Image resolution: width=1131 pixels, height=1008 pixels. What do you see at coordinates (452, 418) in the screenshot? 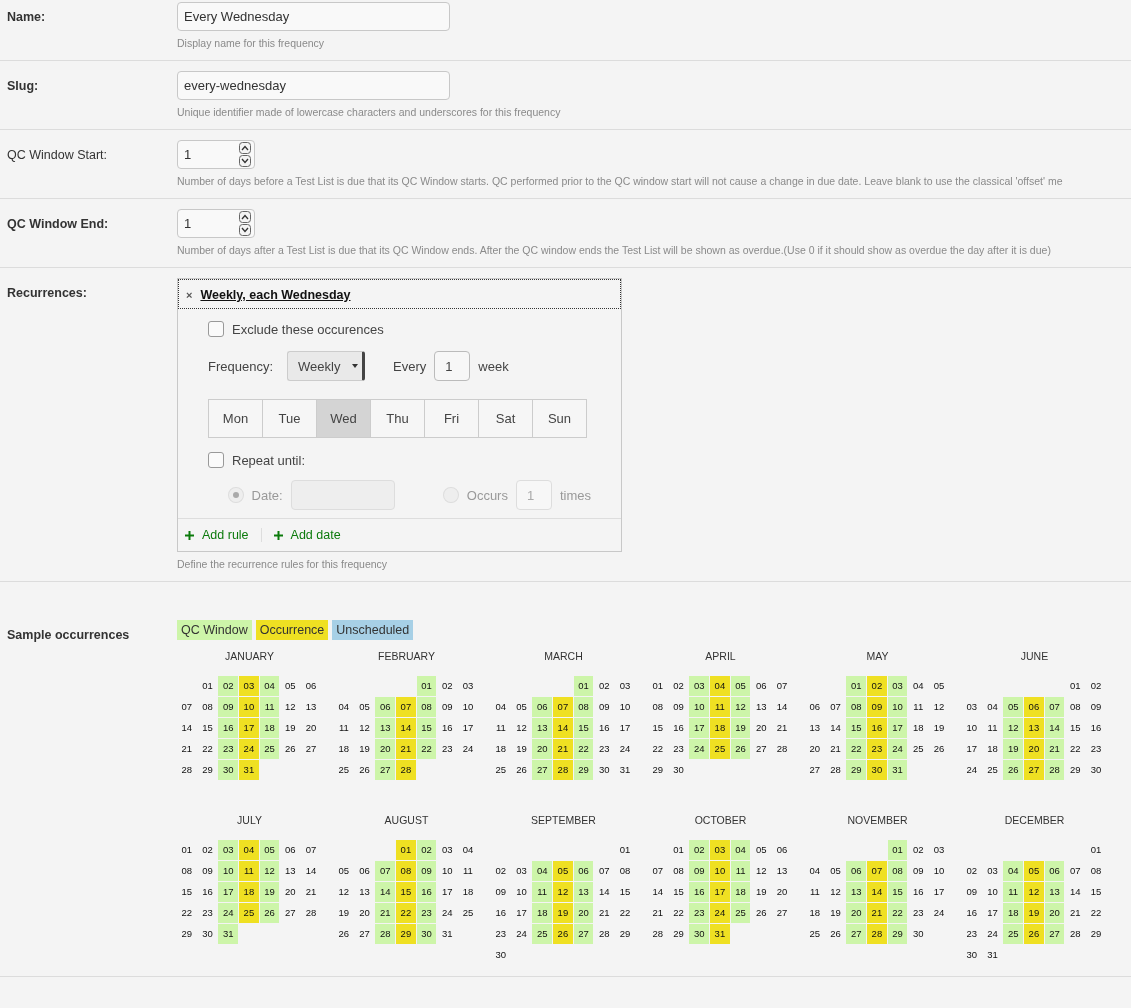
I see `weekday-toggle: Fri` at bounding box center [452, 418].